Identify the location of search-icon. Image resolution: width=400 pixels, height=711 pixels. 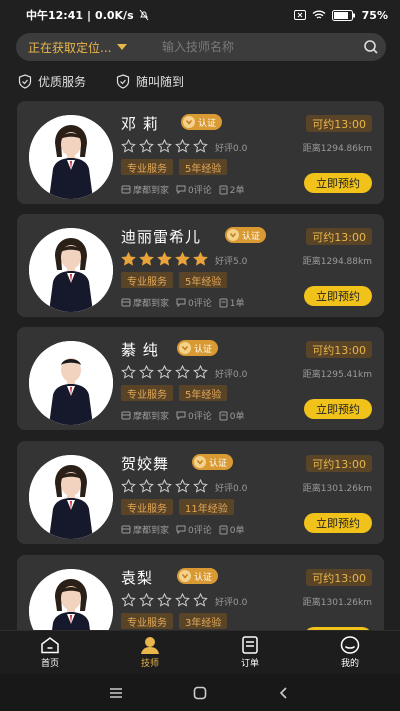
(371, 47).